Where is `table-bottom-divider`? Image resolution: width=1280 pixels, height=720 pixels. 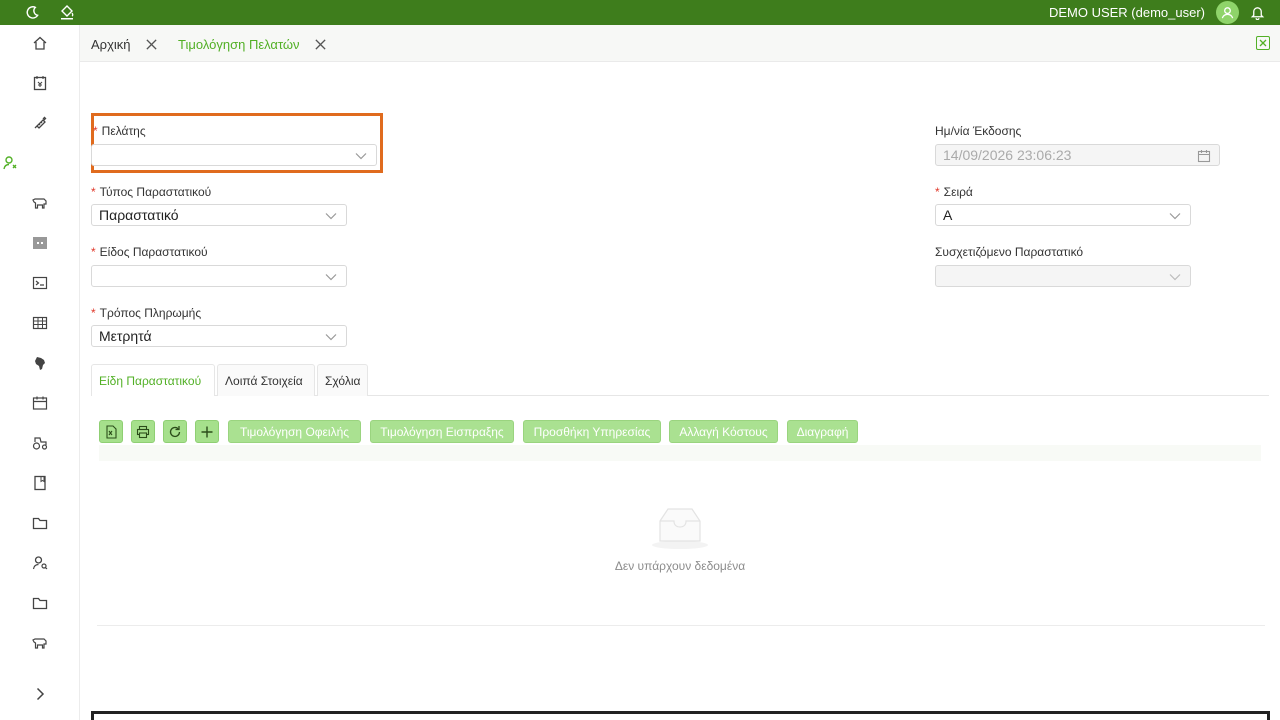
table-bottom-divider is located at coordinates (681, 625).